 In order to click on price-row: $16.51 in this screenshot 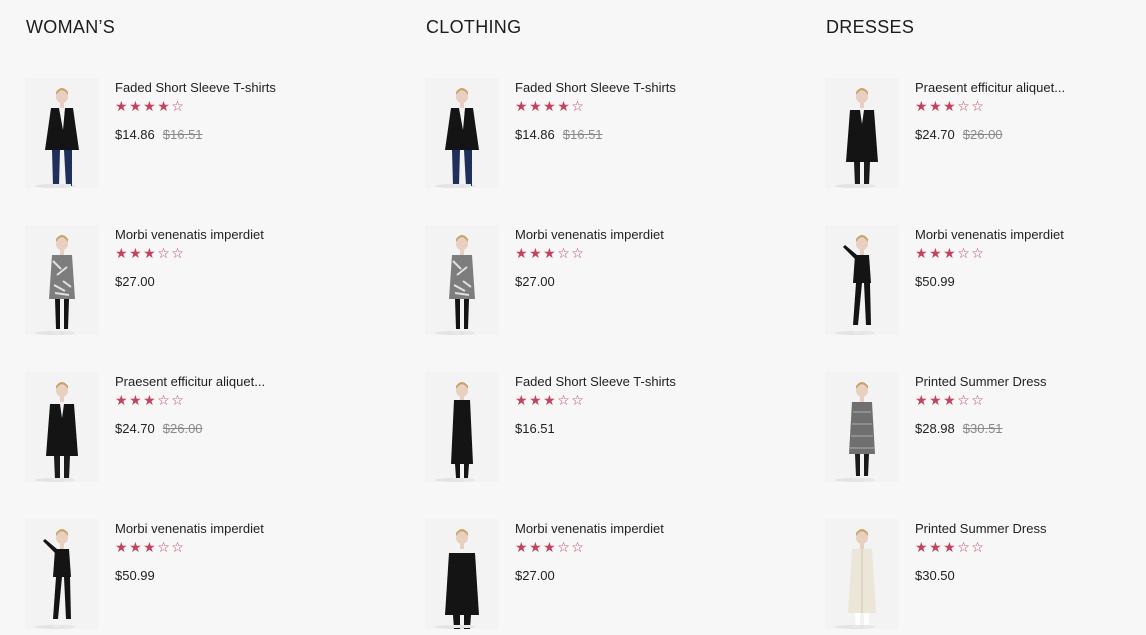, I will do `click(635, 428)`.